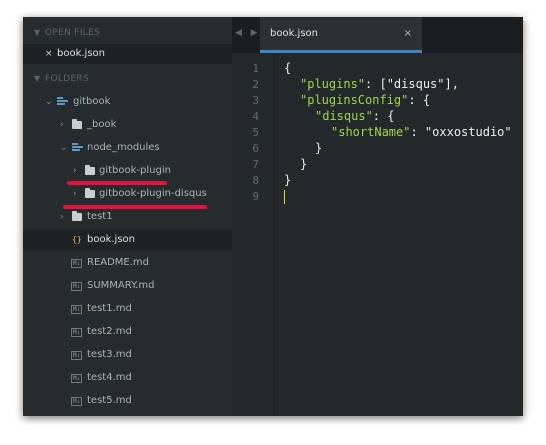  Describe the element at coordinates (127, 355) in the screenshot. I see `tree-file-test3: M↓ test3.md` at that location.